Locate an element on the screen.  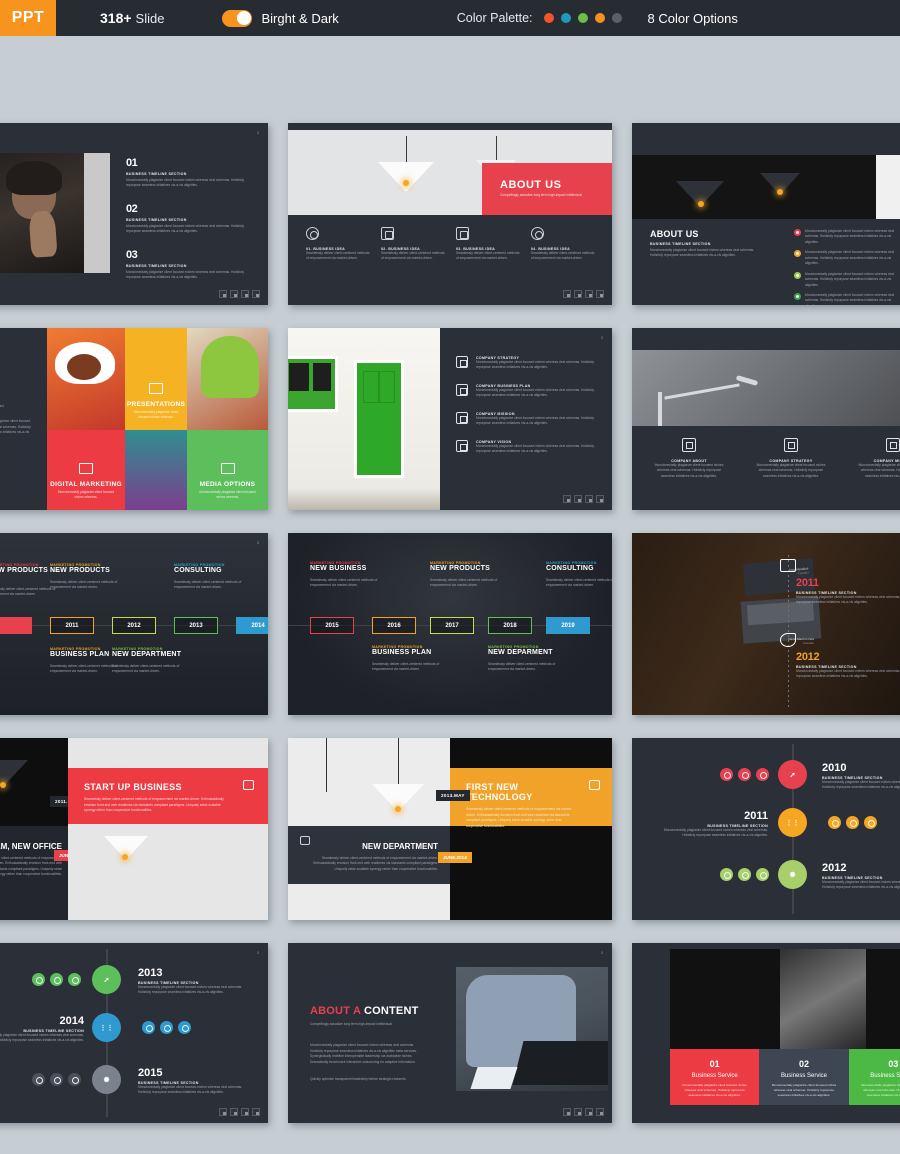
bright-dark-toggle: Birght & Dark is located at coordinates (280, 18).